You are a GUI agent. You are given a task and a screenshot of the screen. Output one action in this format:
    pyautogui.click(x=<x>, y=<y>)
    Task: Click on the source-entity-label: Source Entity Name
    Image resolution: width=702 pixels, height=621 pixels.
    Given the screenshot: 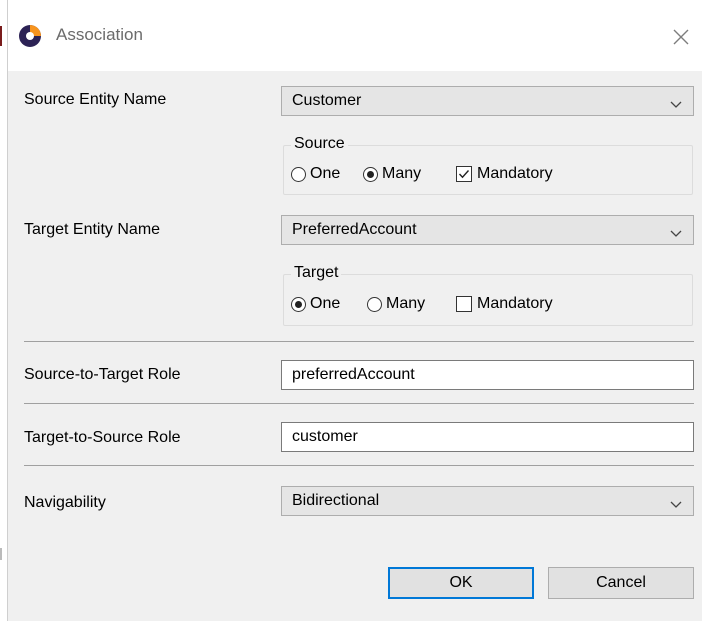 What is the action you would take?
    pyautogui.click(x=95, y=99)
    